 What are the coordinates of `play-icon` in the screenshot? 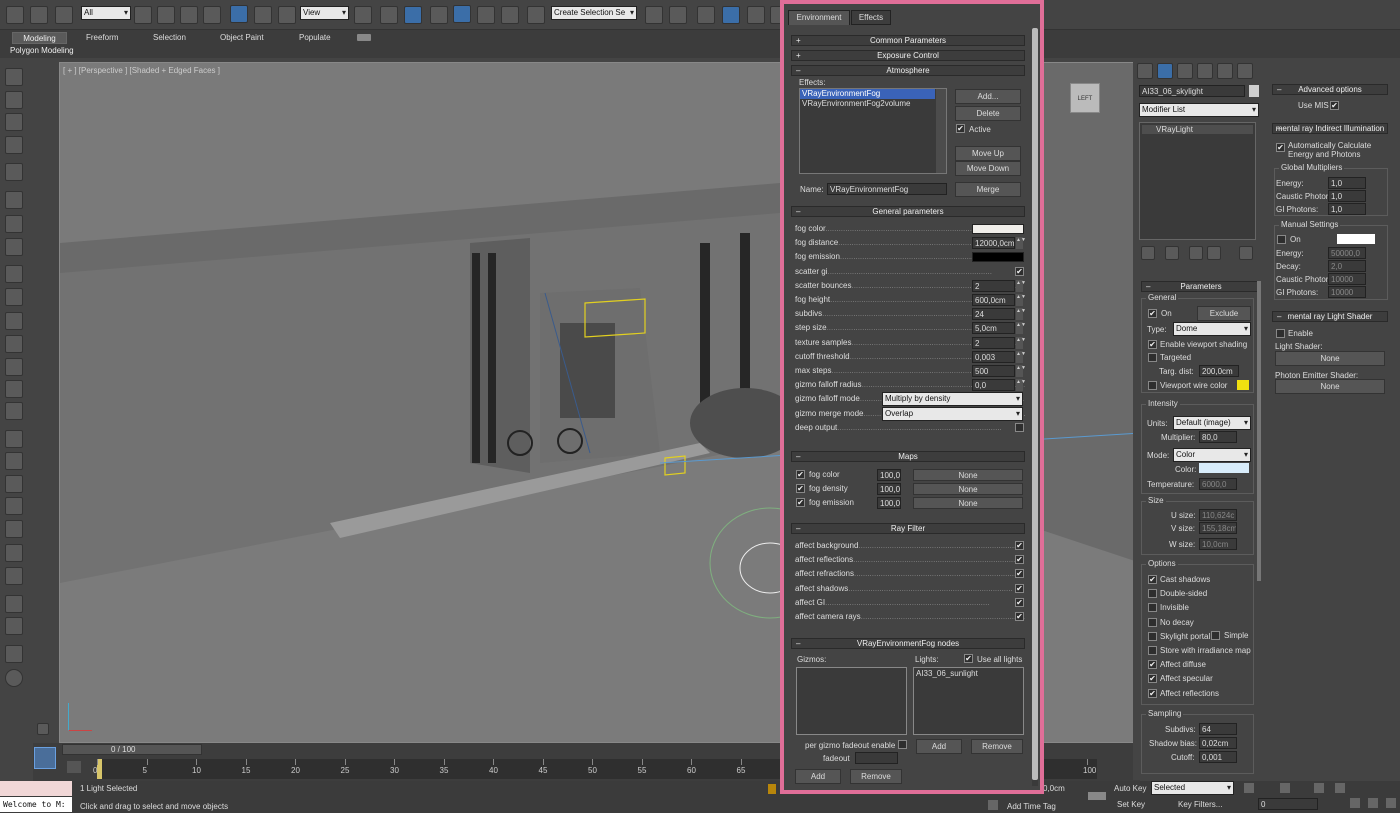 It's located at (1285, 788).